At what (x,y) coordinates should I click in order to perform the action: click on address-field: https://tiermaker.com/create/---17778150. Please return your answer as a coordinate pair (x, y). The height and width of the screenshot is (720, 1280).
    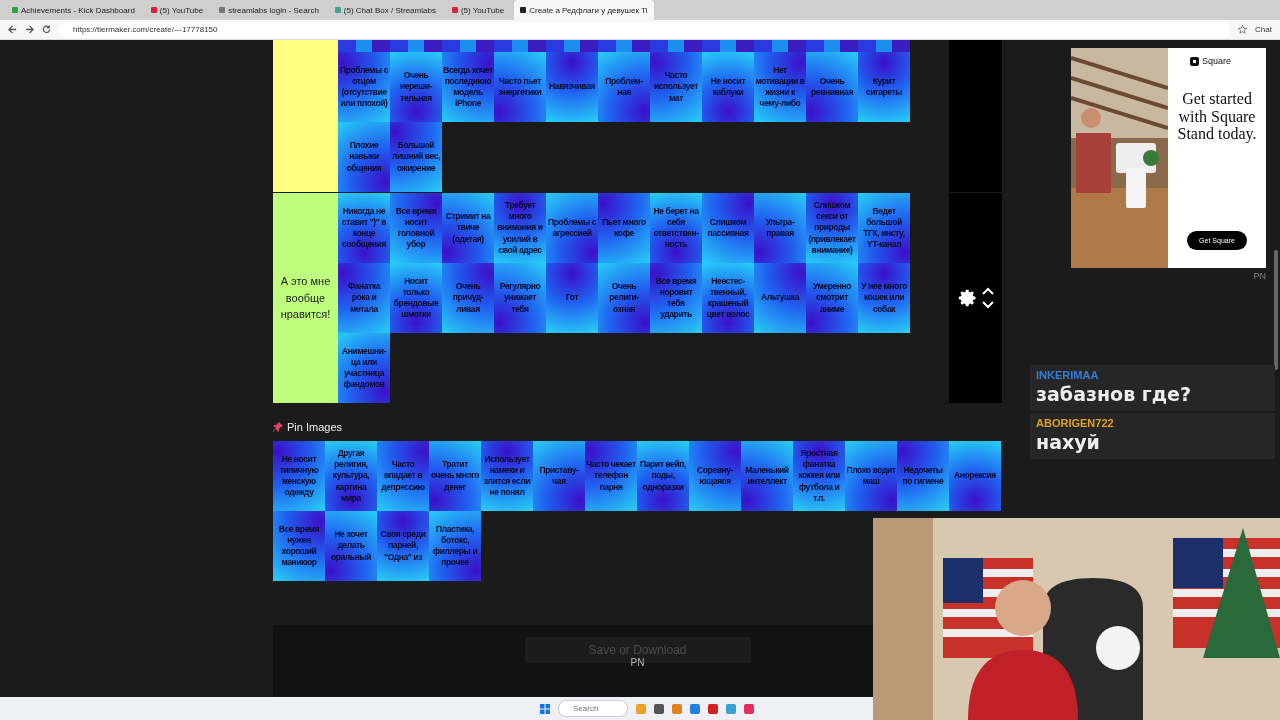
    Looking at the image, I should click on (645, 29).